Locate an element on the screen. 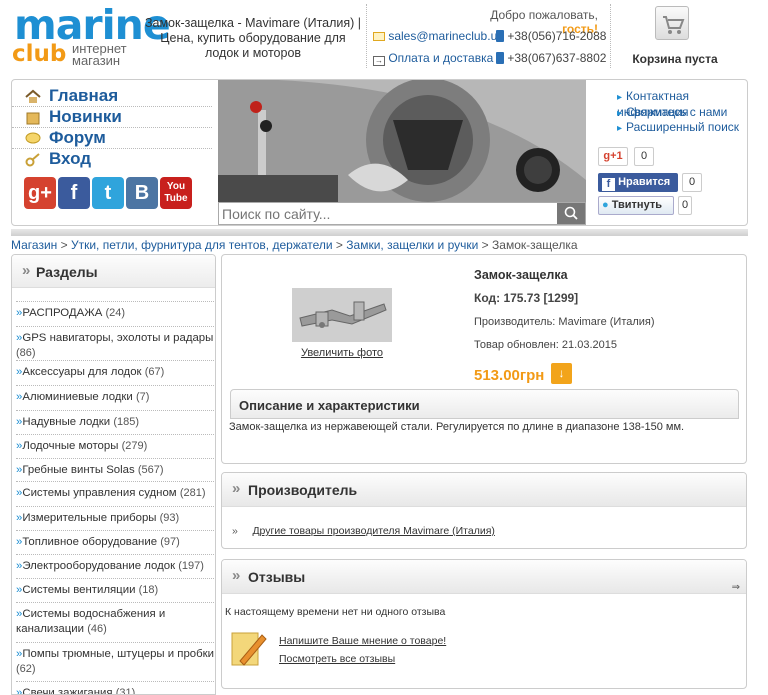 Image resolution: width=768 pixels, height=695 pixels. sidebar-category-link: Гребные винты Solas is located at coordinates (78, 470).